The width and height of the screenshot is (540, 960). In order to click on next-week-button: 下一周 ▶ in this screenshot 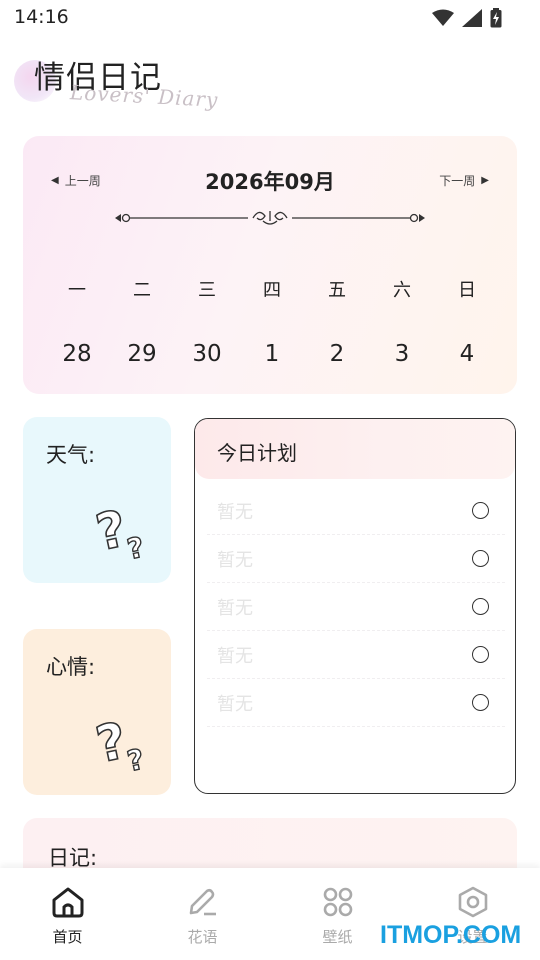, I will do `click(464, 180)`.